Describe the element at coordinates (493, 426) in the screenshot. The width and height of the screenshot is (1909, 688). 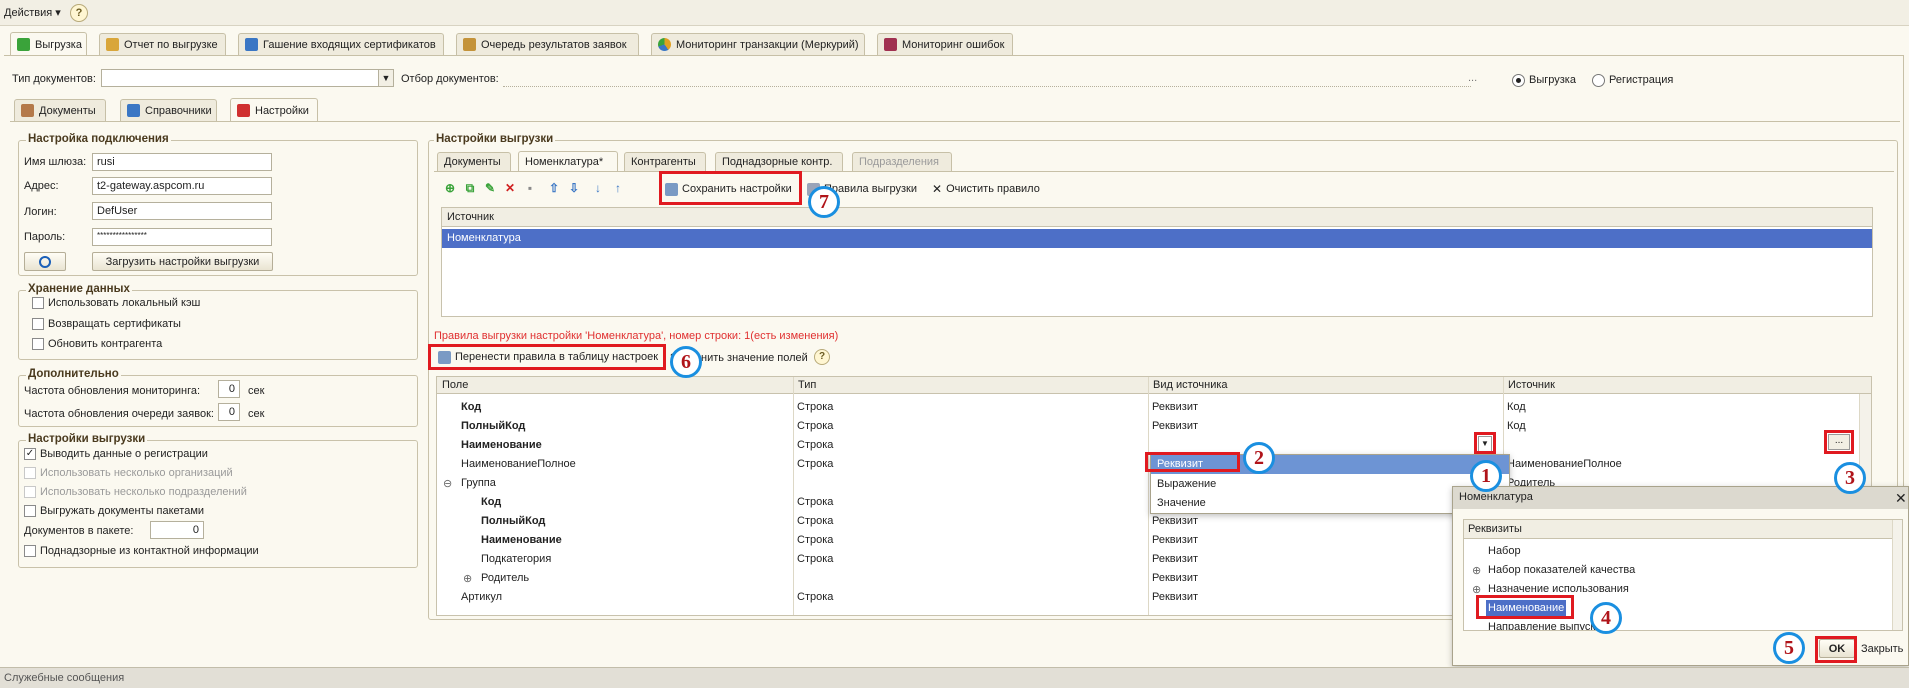
I see `cell-field: ПолныйКод` at that location.